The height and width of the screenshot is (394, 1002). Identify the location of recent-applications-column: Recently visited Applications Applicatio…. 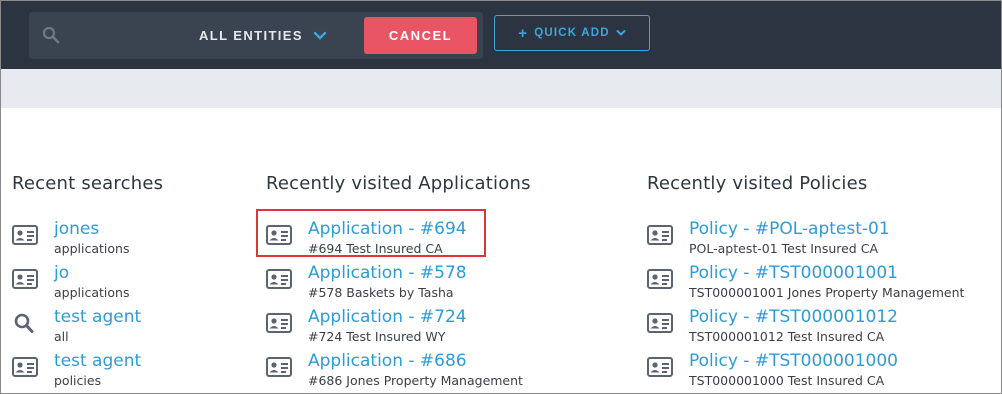
(398, 280).